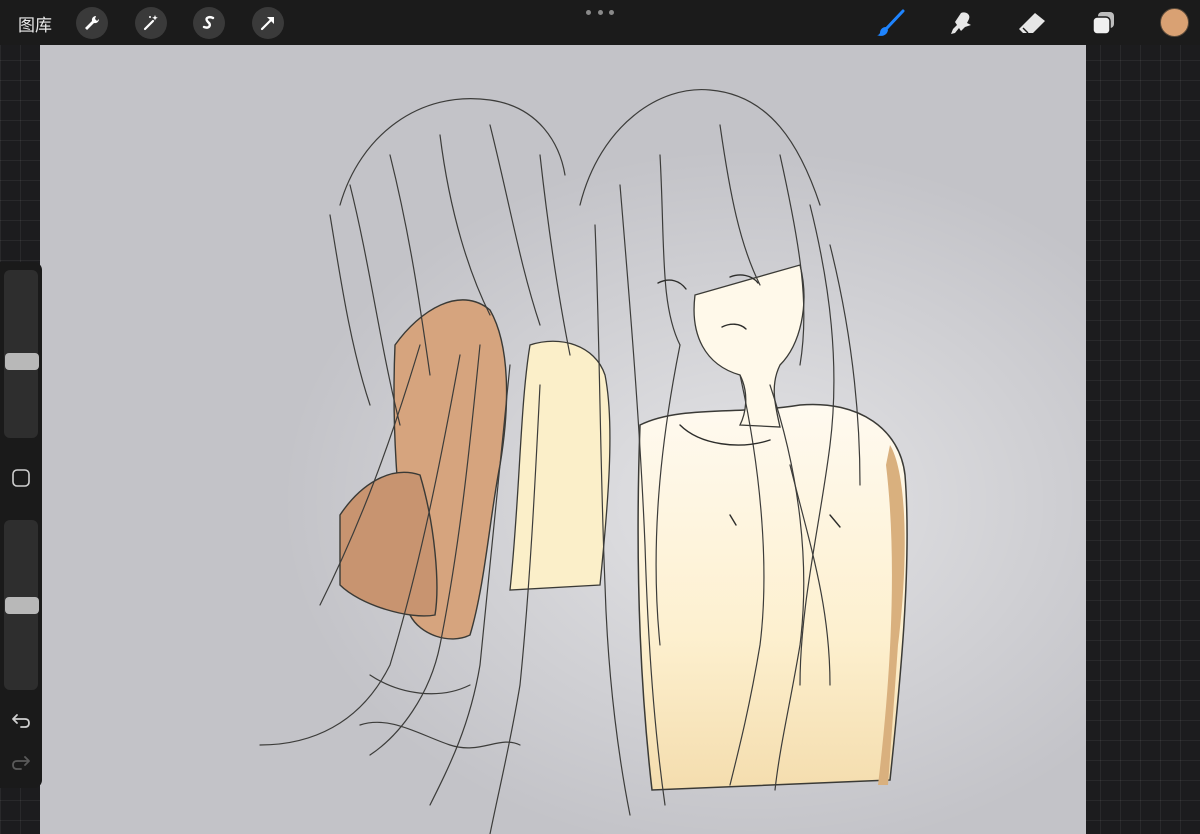  I want to click on brush-opacity-slider, so click(21, 605).